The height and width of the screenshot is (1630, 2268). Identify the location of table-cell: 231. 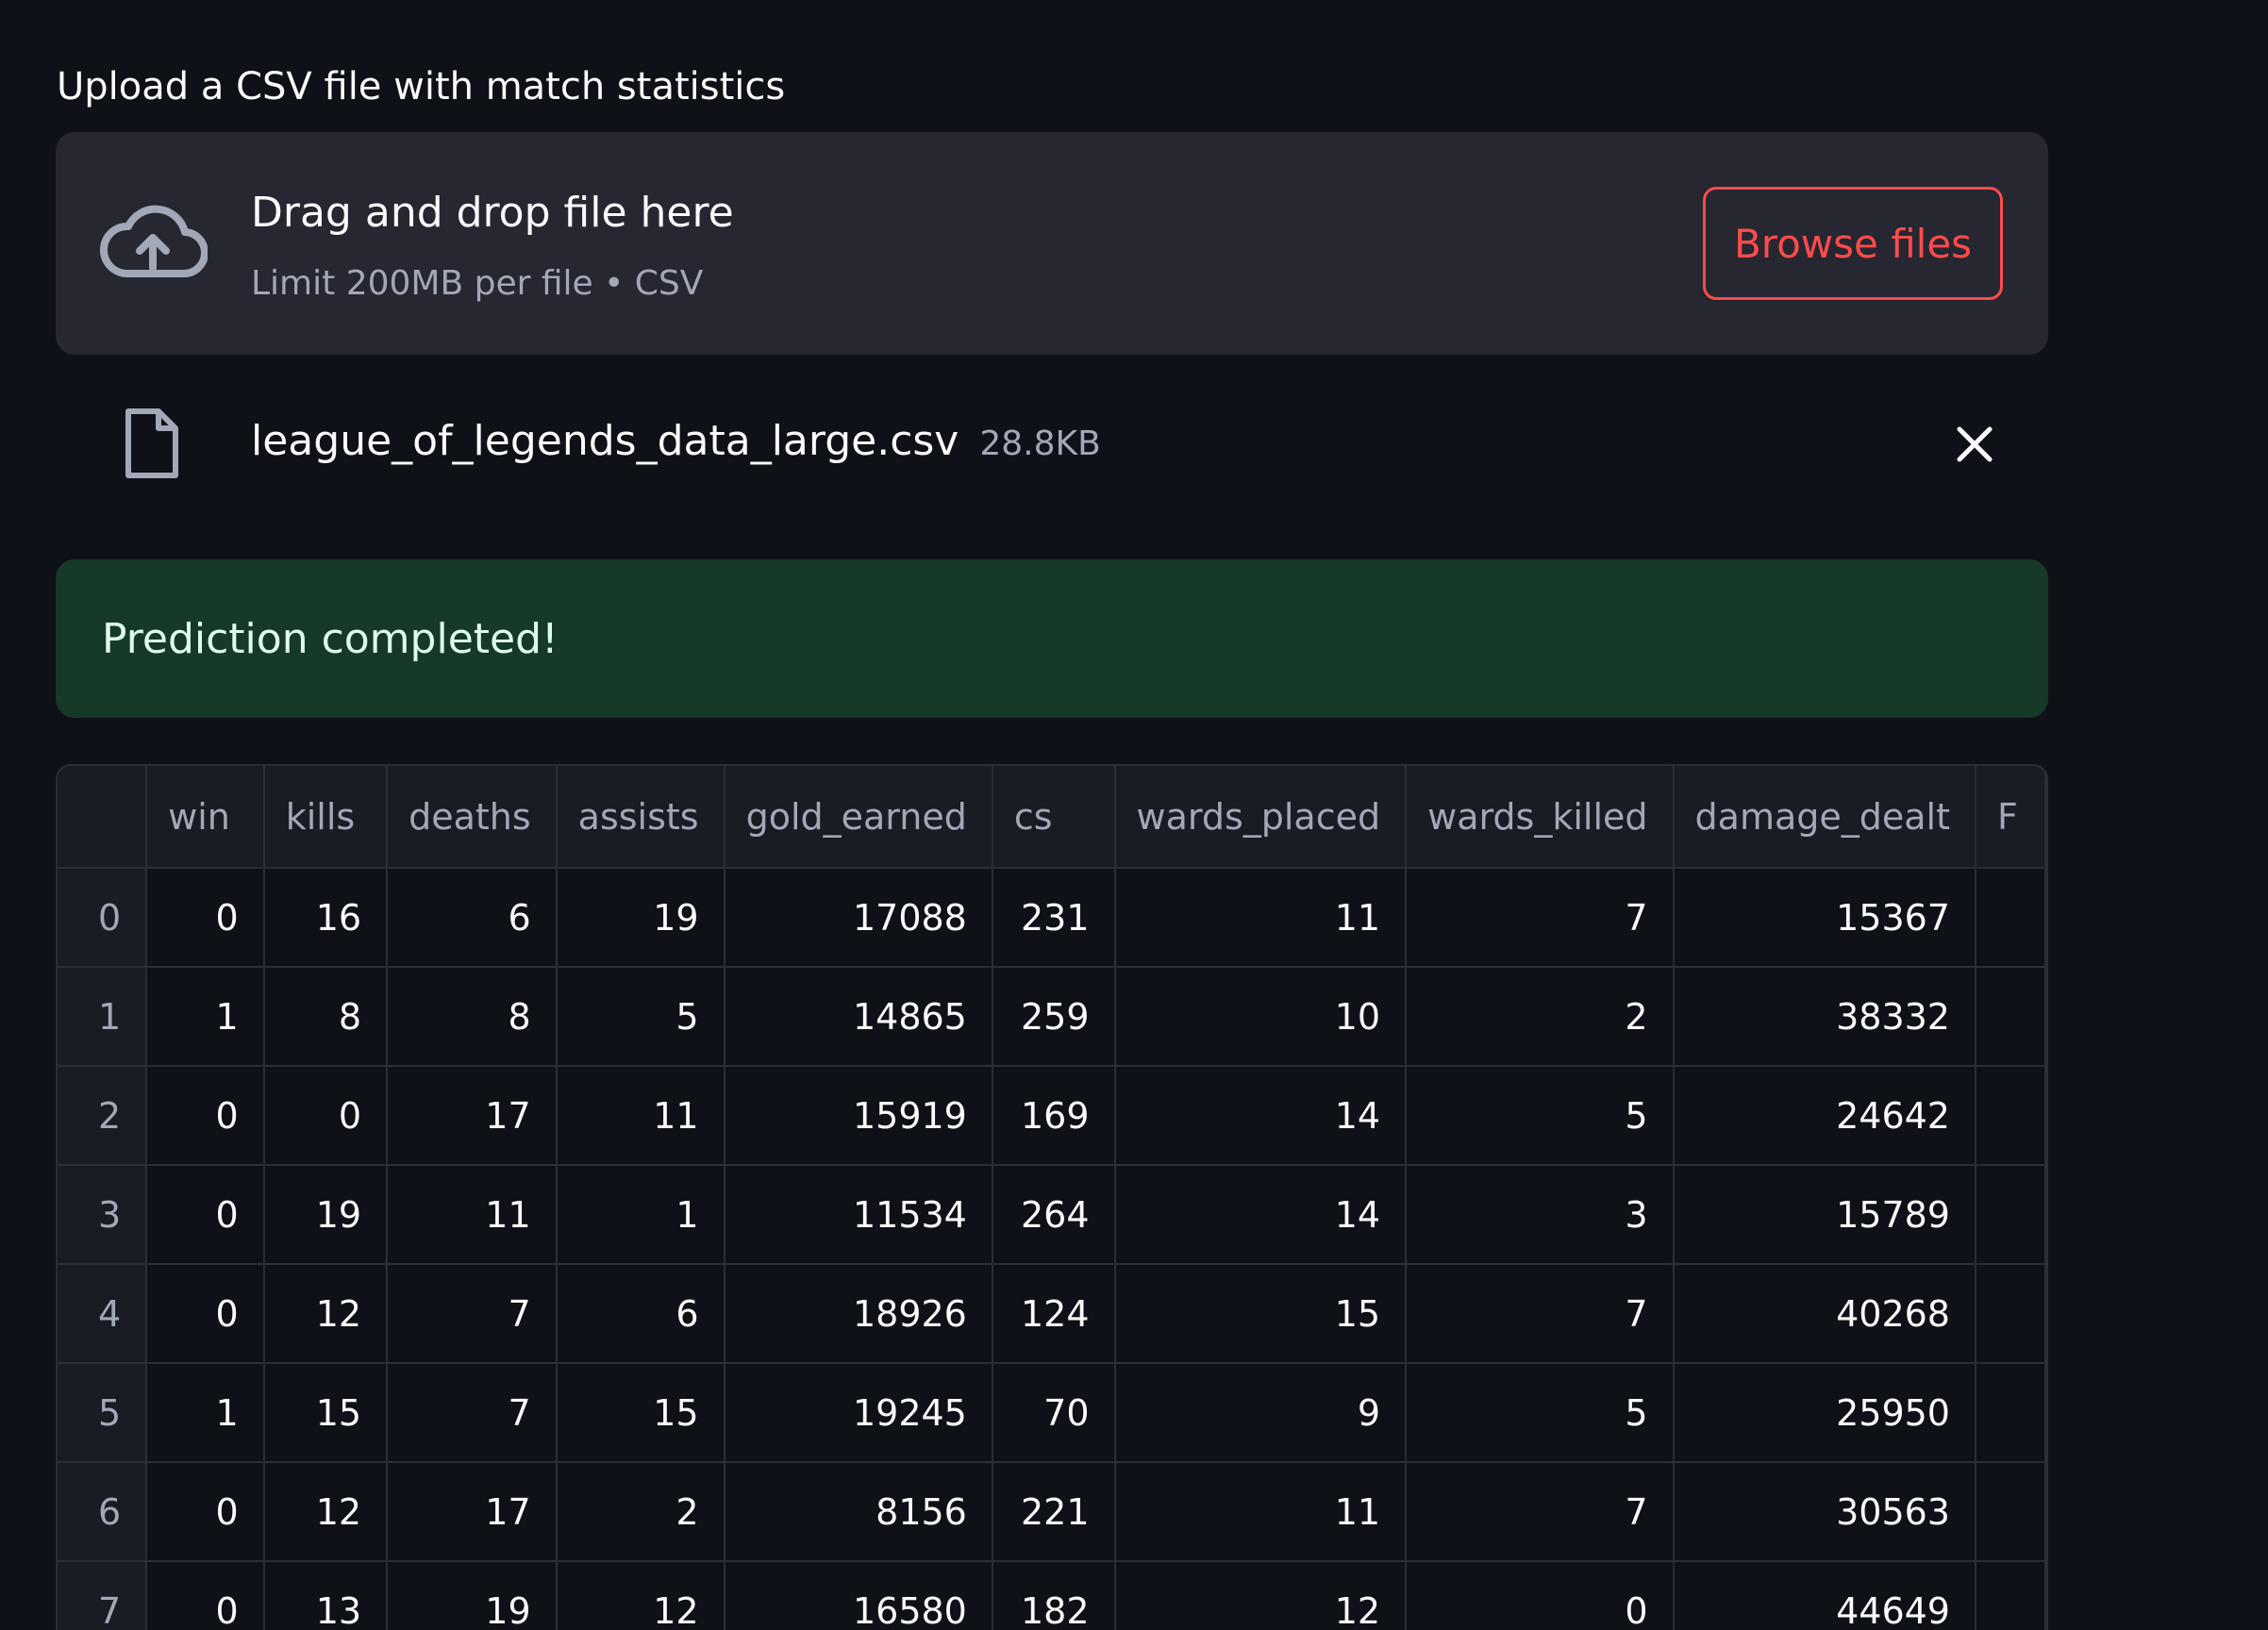
(1054, 918).